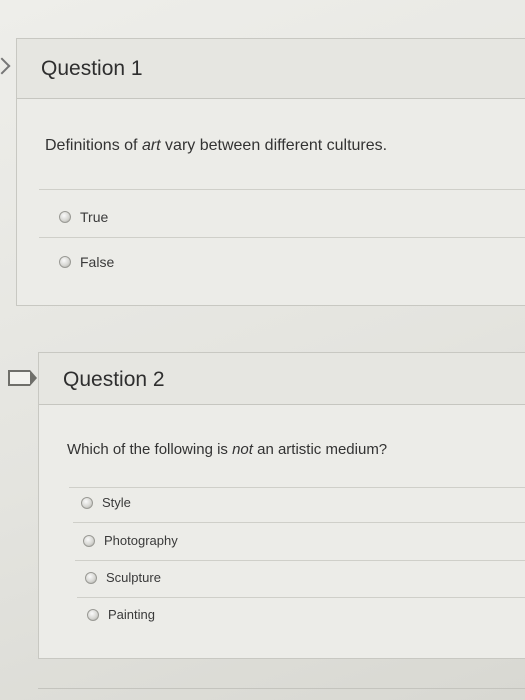 Image resolution: width=525 pixels, height=700 pixels. Describe the element at coordinates (150, 449) in the screenshot. I see `question-2-prompt-start: Which of the following is` at that location.